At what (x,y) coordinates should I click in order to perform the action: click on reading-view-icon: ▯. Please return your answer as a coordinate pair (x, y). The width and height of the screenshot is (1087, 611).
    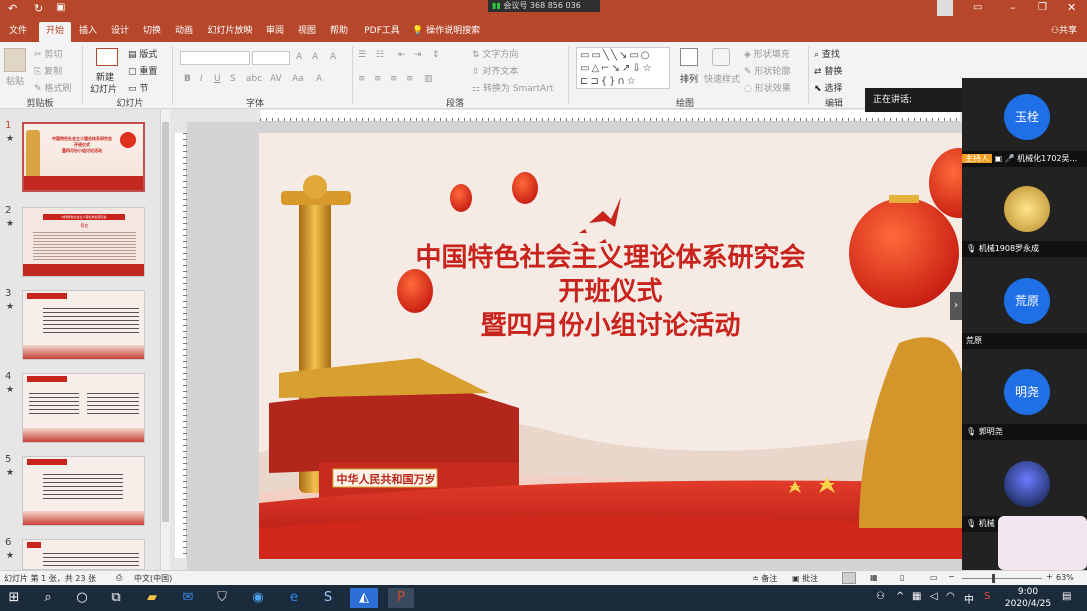
    Looking at the image, I should click on (902, 577).